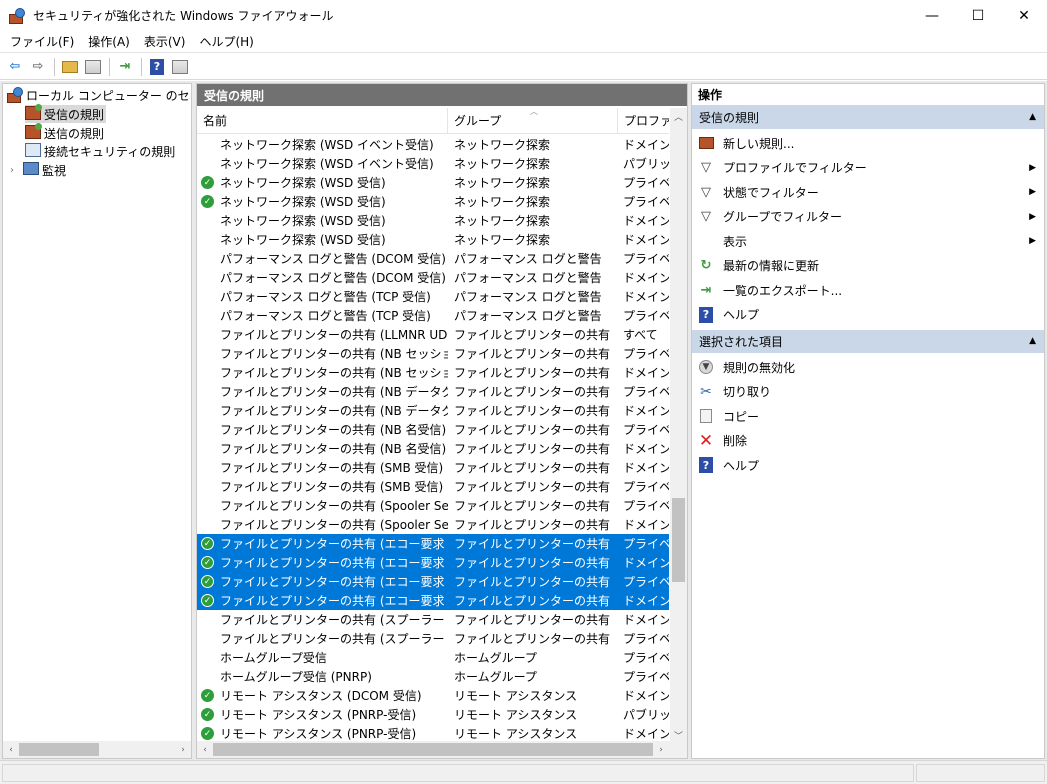 This screenshot has width=1047, height=784. Describe the element at coordinates (70, 67) in the screenshot. I see `up-folder-icon` at that location.